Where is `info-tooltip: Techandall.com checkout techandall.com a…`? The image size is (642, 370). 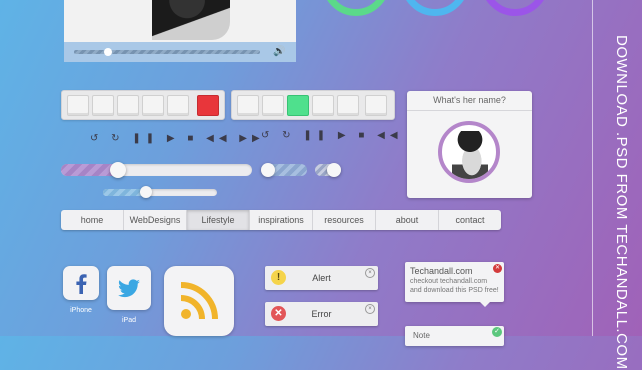 info-tooltip: Techandall.com checkout techandall.com a… is located at coordinates (454, 284).